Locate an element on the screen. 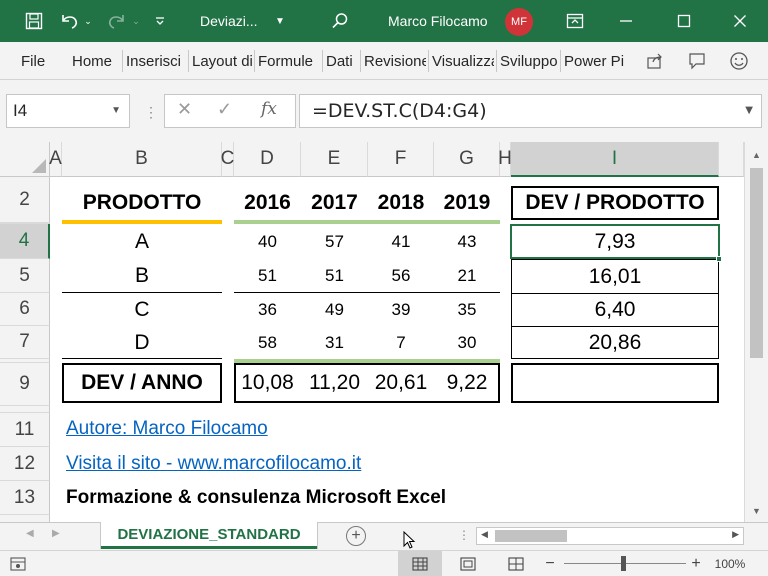 The height and width of the screenshot is (576, 768). website-link: Visita il sito - www.marcofilocamo.it is located at coordinates (213, 464).